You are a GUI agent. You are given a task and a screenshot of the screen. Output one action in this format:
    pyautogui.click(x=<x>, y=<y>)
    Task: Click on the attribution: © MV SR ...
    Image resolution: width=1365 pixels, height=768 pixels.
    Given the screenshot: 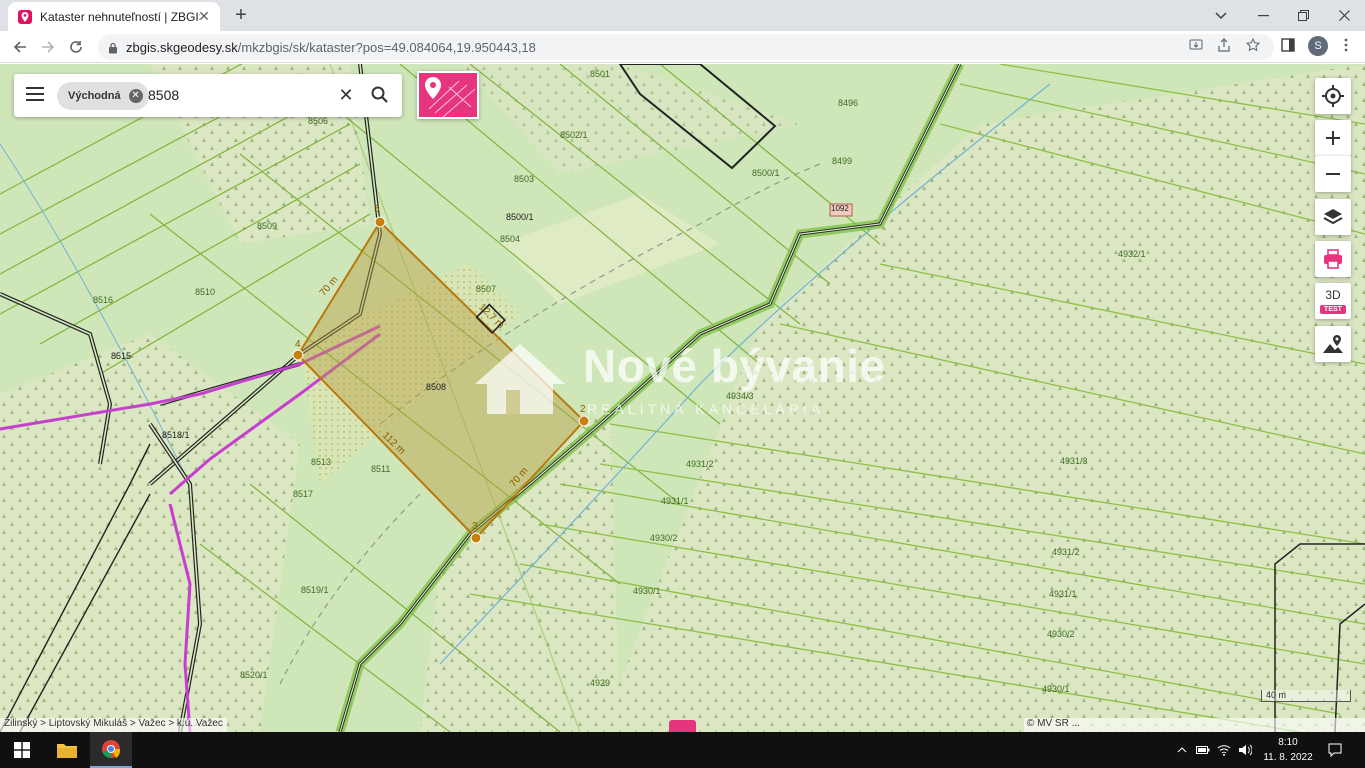 What is the action you would take?
    pyautogui.click(x=1194, y=725)
    